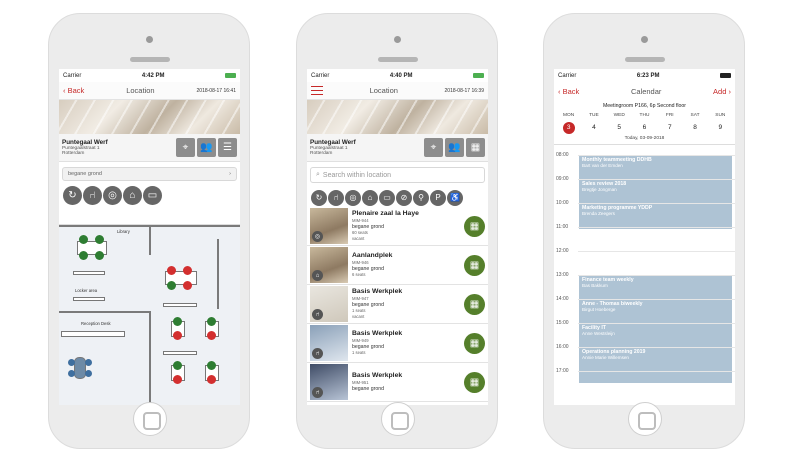 Image resolution: width=798 pixels, height=460 pixels. What do you see at coordinates (722, 91) in the screenshot?
I see `add-button: Add ›` at bounding box center [722, 91].